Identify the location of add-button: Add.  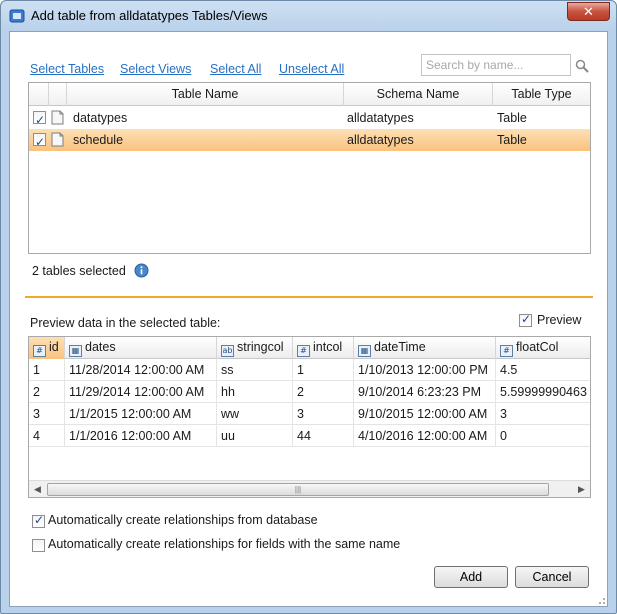
(471, 577).